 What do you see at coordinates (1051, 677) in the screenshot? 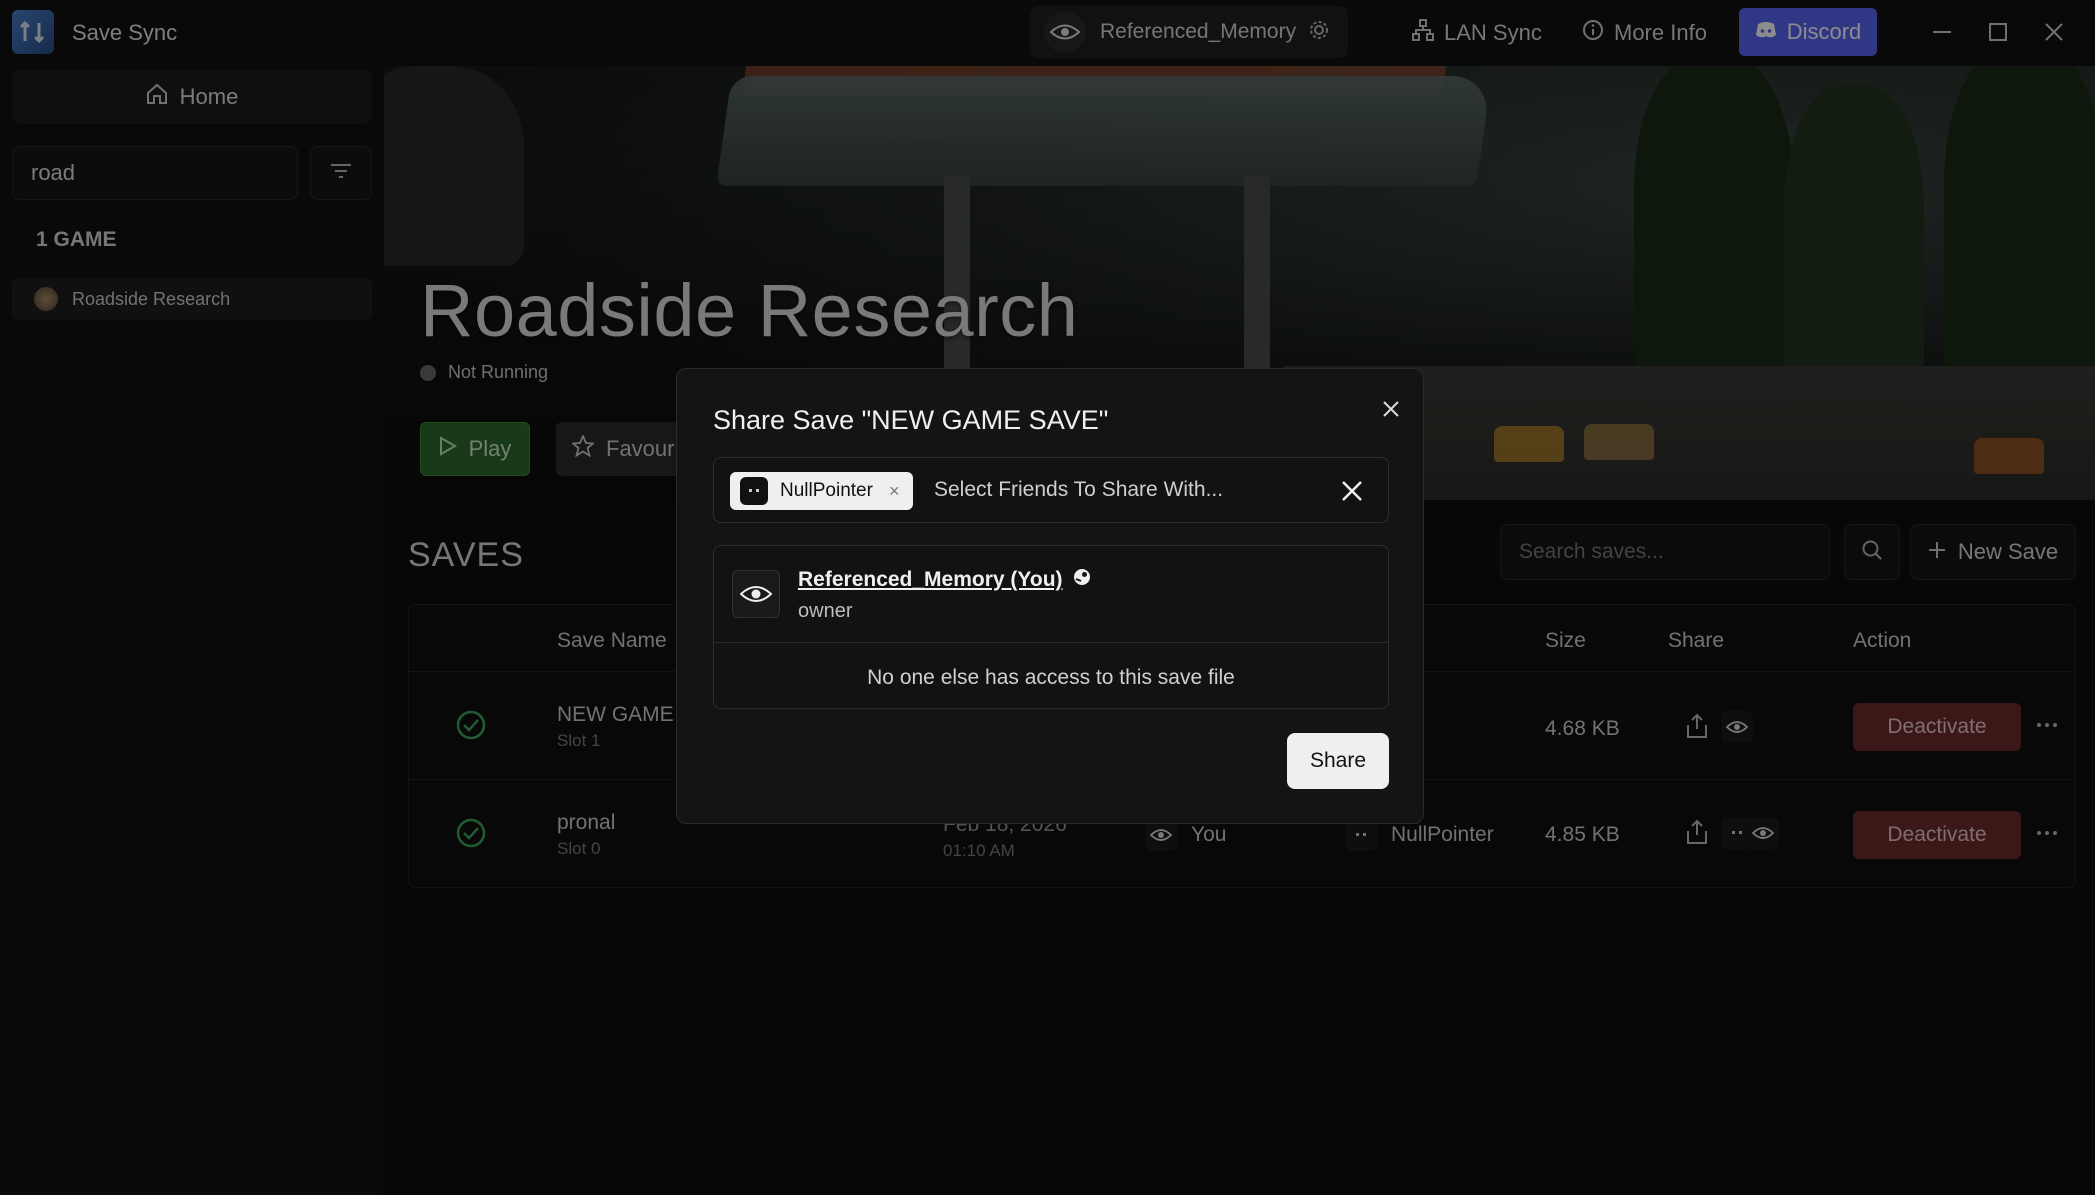
I see `no-access-message: No one else has access to this save file` at bounding box center [1051, 677].